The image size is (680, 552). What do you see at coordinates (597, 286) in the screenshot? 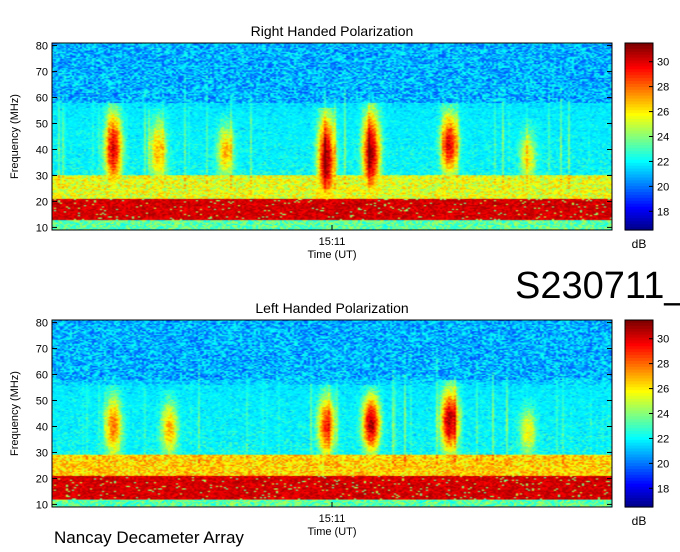
I see `observation-id: S230711_` at bounding box center [597, 286].